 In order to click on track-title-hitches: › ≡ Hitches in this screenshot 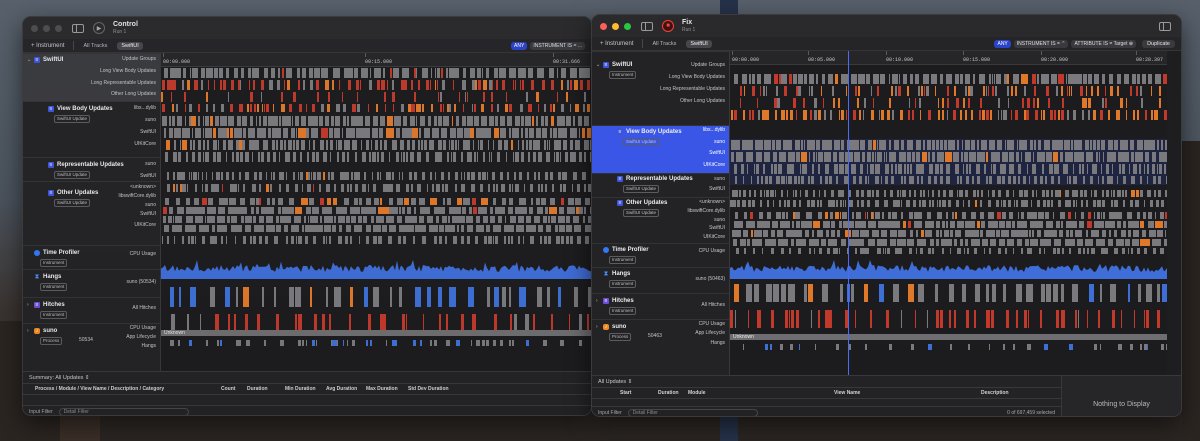, I will do `click(615, 301)`.